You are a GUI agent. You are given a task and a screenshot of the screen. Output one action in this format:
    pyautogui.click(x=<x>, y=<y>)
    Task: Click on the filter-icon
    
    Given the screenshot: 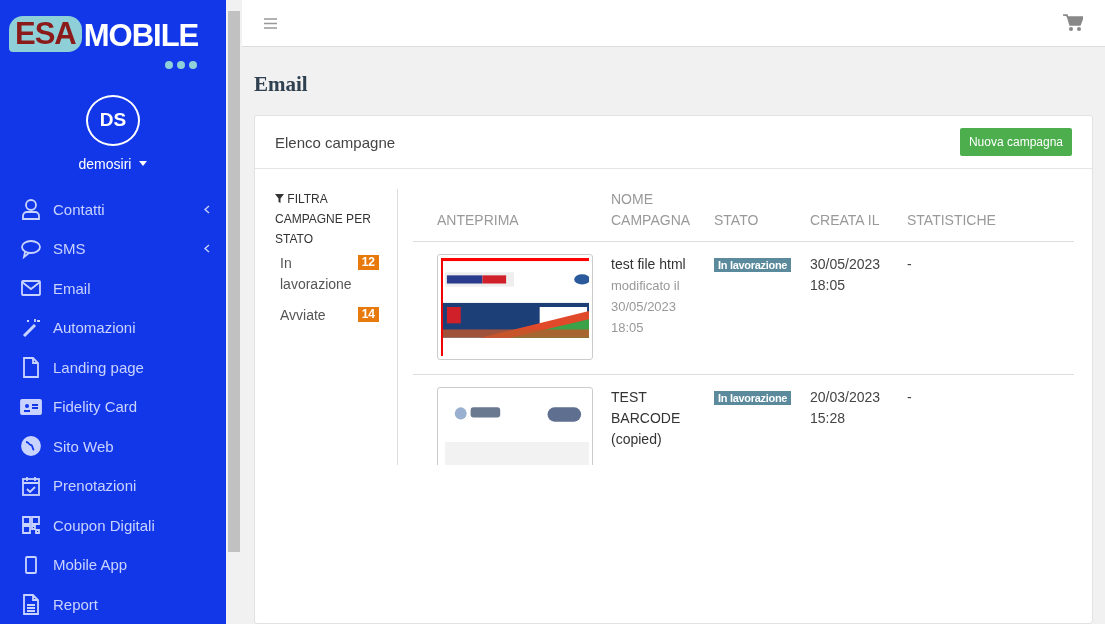 What is the action you would take?
    pyautogui.click(x=279, y=198)
    